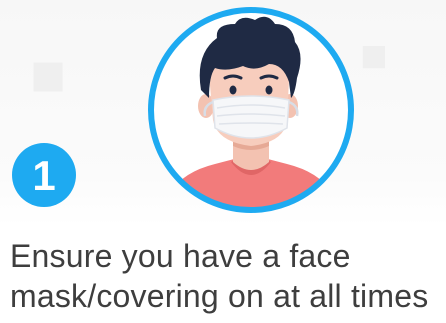 The height and width of the screenshot is (323, 446). What do you see at coordinates (233, 90) in the screenshot?
I see `left-eye` at bounding box center [233, 90].